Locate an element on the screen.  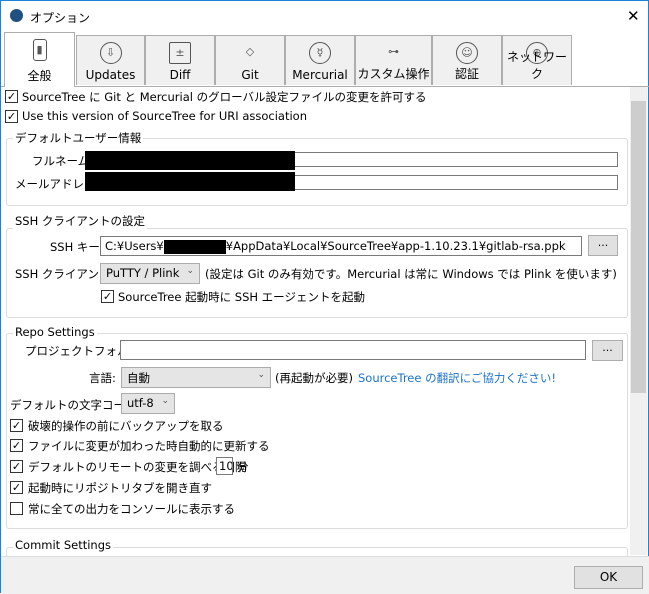
custom-actions-icon: ⊶ is located at coordinates (393, 51).